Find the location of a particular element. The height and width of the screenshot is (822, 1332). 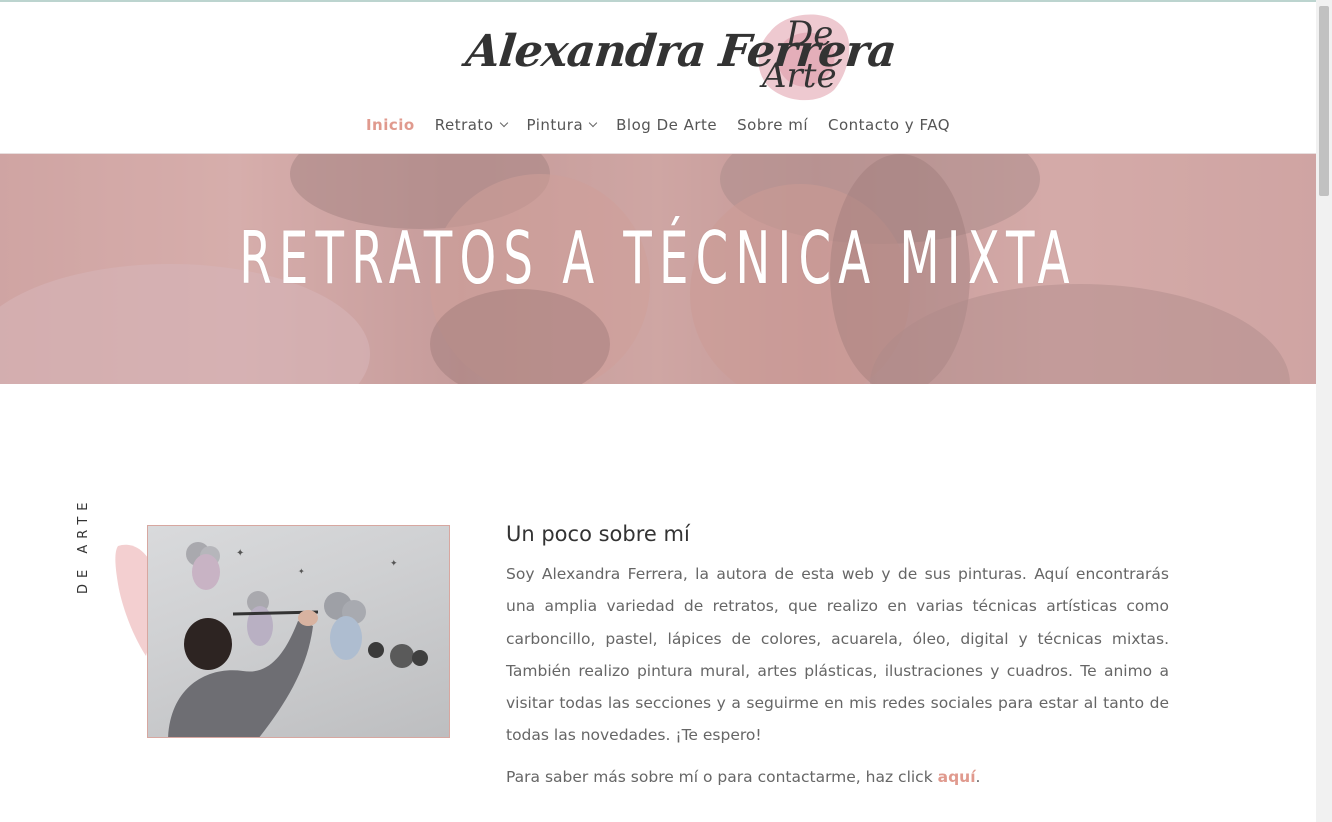

scrollbar-thumb is located at coordinates (1324, 101).